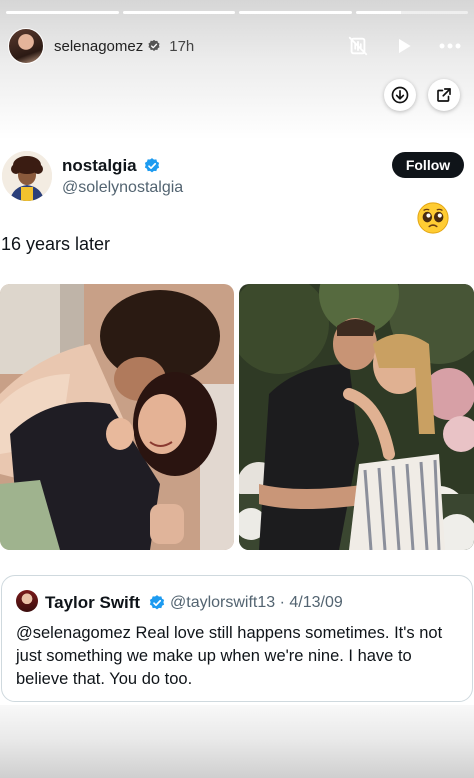 The width and height of the screenshot is (474, 778). I want to click on share-external-icon, so click(444, 95).